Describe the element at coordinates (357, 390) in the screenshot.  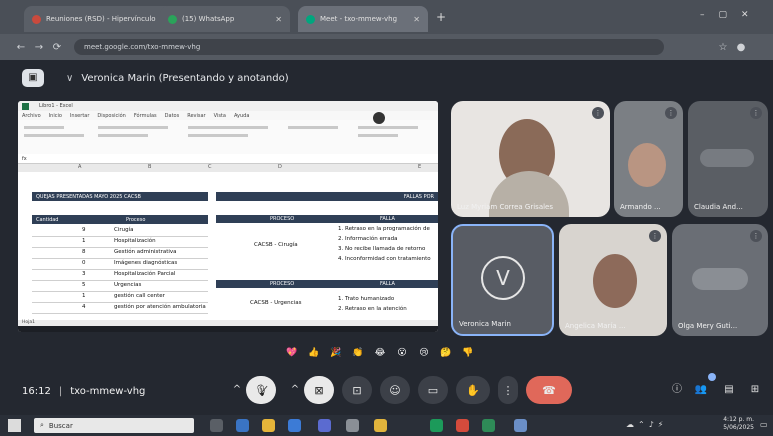
I see `present-icon: ⊡` at that location.